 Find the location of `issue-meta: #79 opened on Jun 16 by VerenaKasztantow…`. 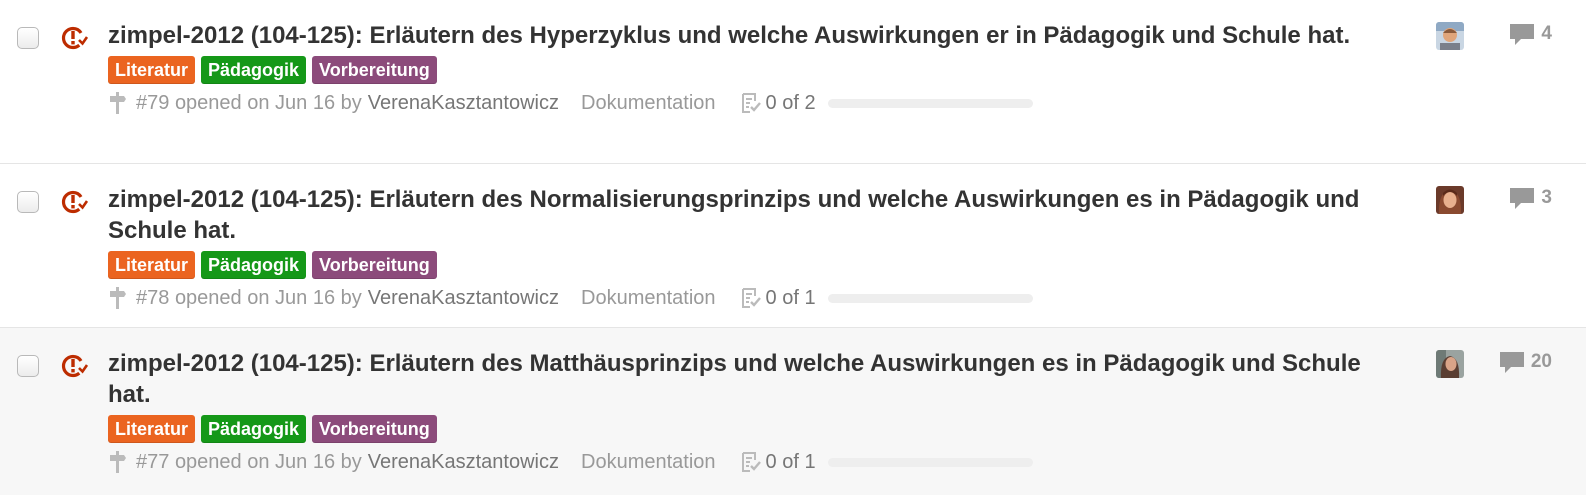

issue-meta: #79 opened on Jun 16 by VerenaKasztantow… is located at coordinates (758, 103).